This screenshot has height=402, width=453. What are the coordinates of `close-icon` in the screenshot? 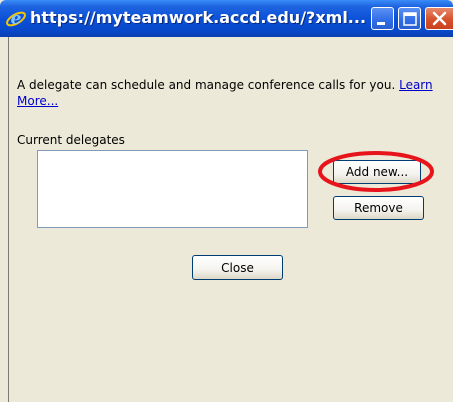 It's located at (439, 18).